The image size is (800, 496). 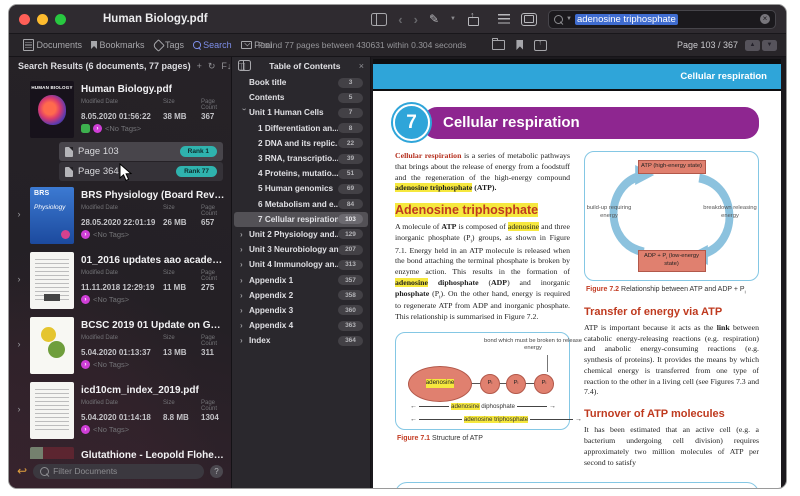 I want to click on modified-date: 5.04.2020 01:13:37, so click(x=116, y=352).